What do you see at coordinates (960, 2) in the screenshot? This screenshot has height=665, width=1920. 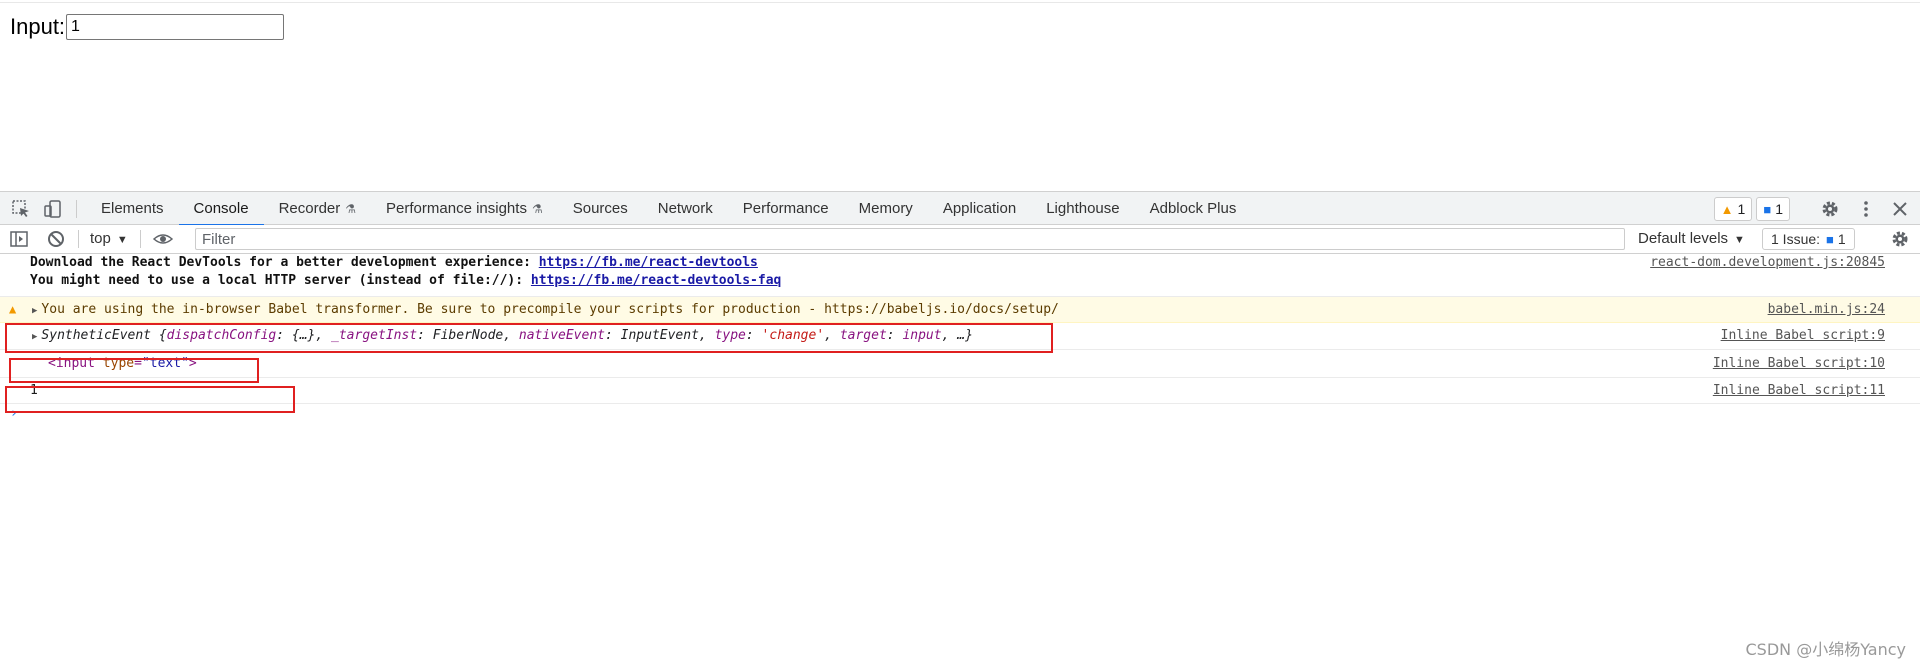 I see `top-divider` at bounding box center [960, 2].